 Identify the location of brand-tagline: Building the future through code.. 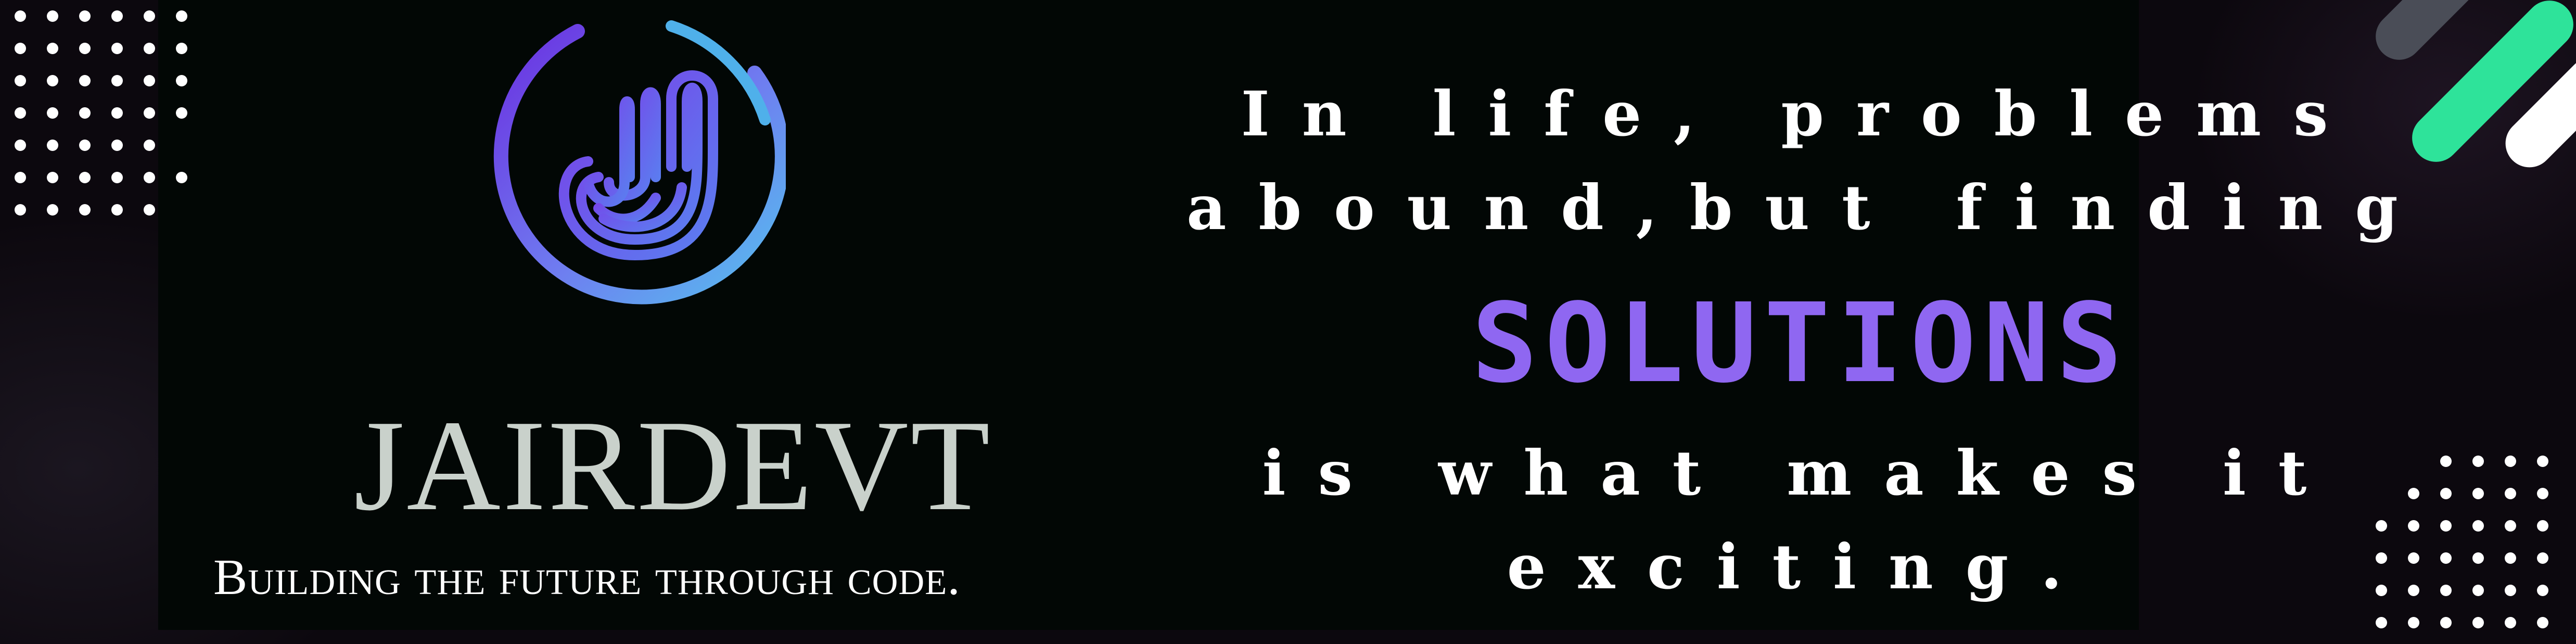
(587, 577).